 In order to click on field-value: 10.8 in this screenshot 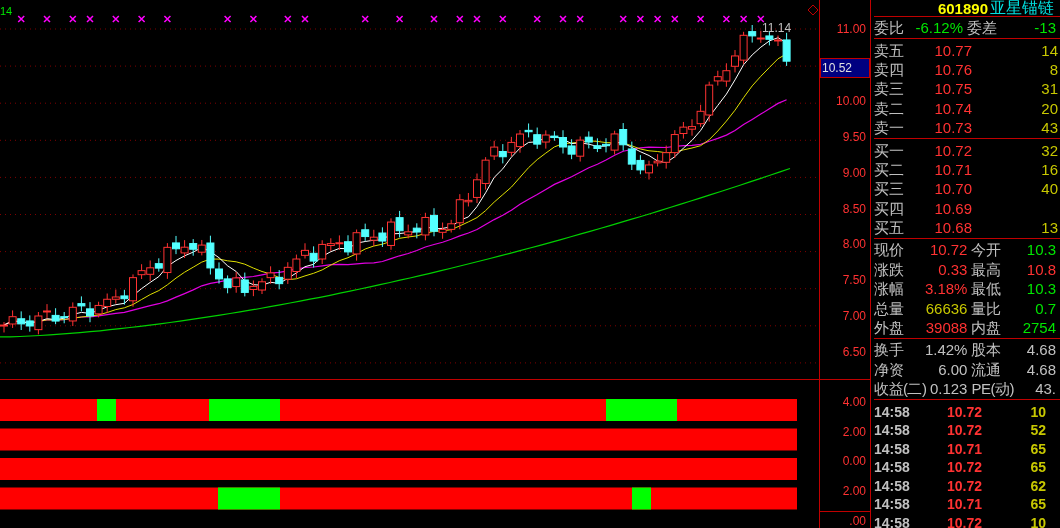, I will do `click(1041, 269)`.